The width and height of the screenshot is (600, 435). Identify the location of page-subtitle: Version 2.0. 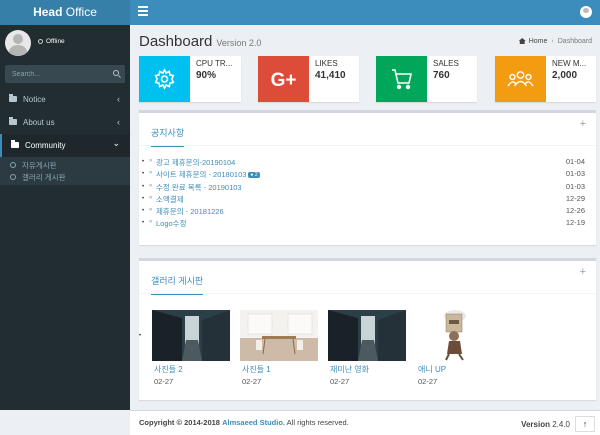
(239, 43).